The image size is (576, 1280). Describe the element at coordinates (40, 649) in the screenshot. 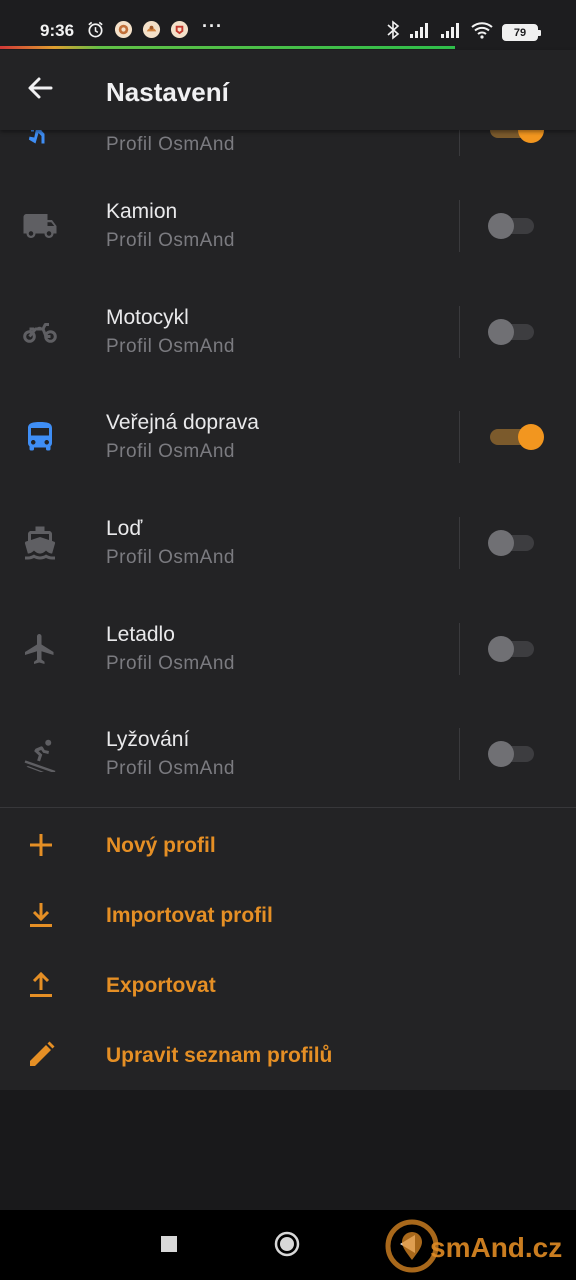

I see `airplane-icon` at that location.